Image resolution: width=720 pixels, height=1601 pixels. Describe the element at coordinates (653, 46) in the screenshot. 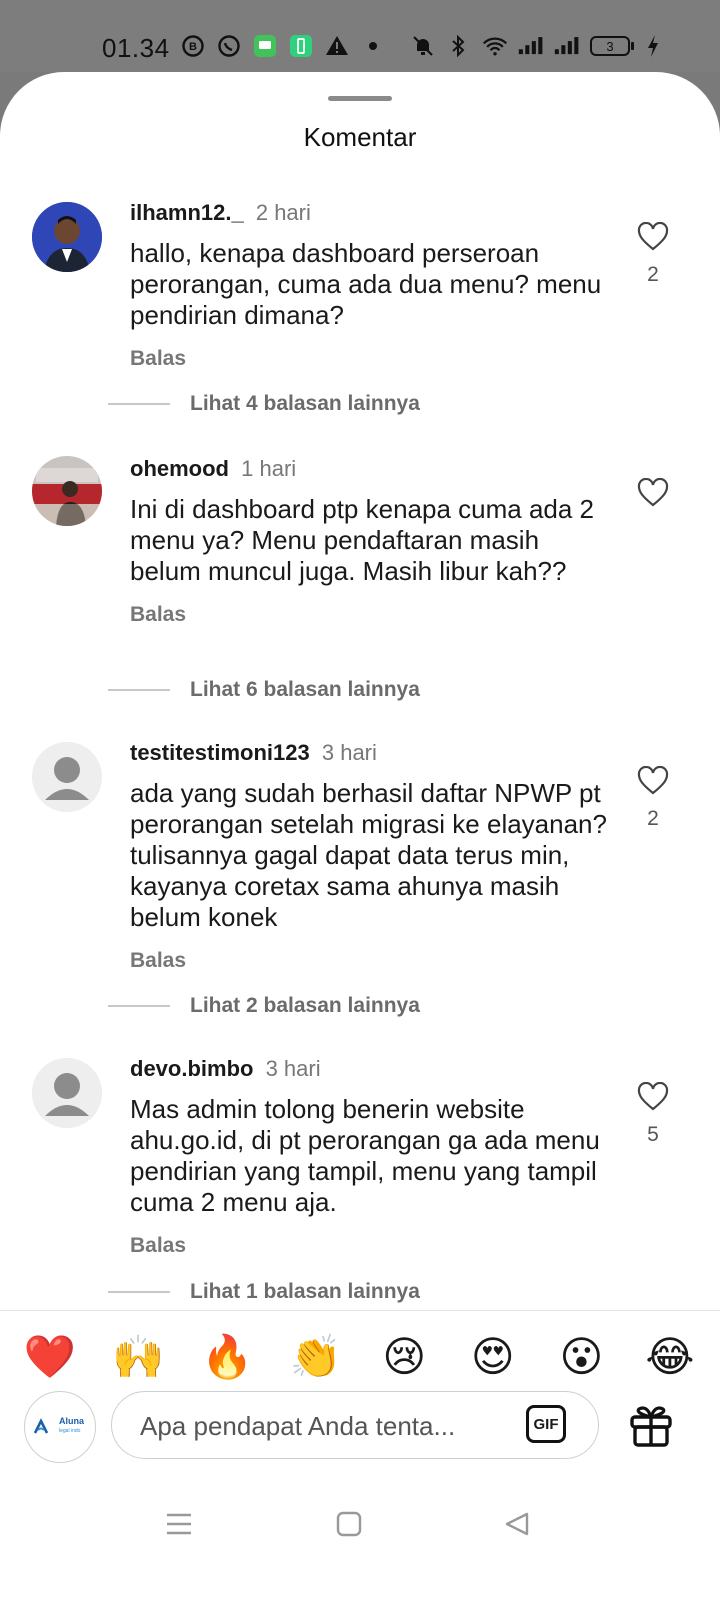

I see `charging-icon` at that location.